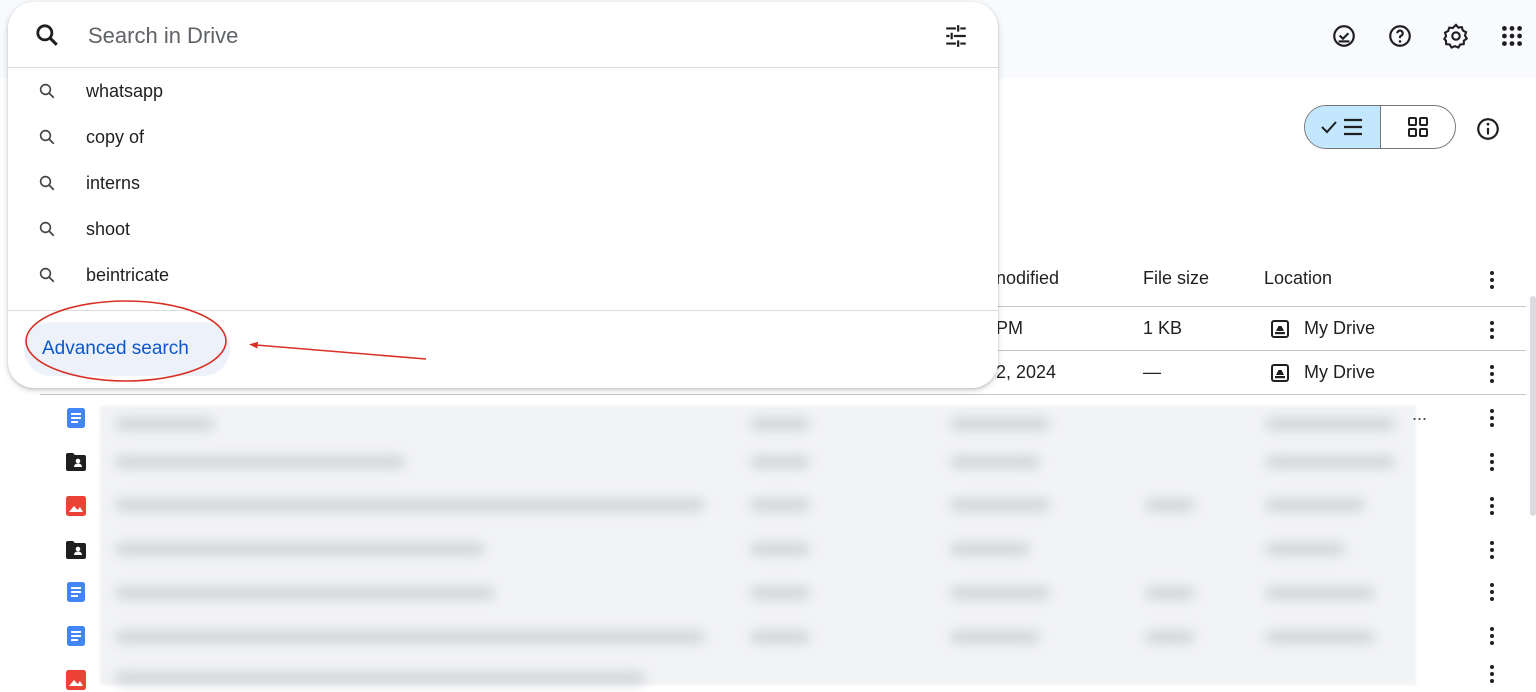  Describe the element at coordinates (1027, 278) in the screenshot. I see `column-header-modified: nodified` at that location.